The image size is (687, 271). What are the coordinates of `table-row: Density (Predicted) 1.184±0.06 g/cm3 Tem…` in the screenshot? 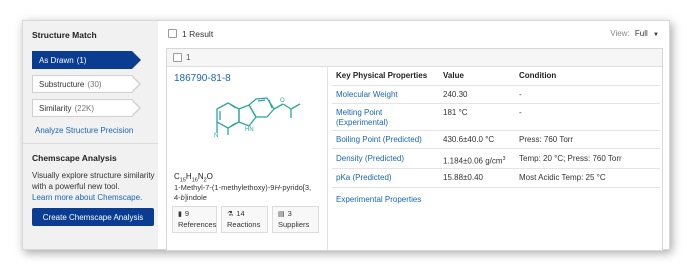 It's located at (496, 158).